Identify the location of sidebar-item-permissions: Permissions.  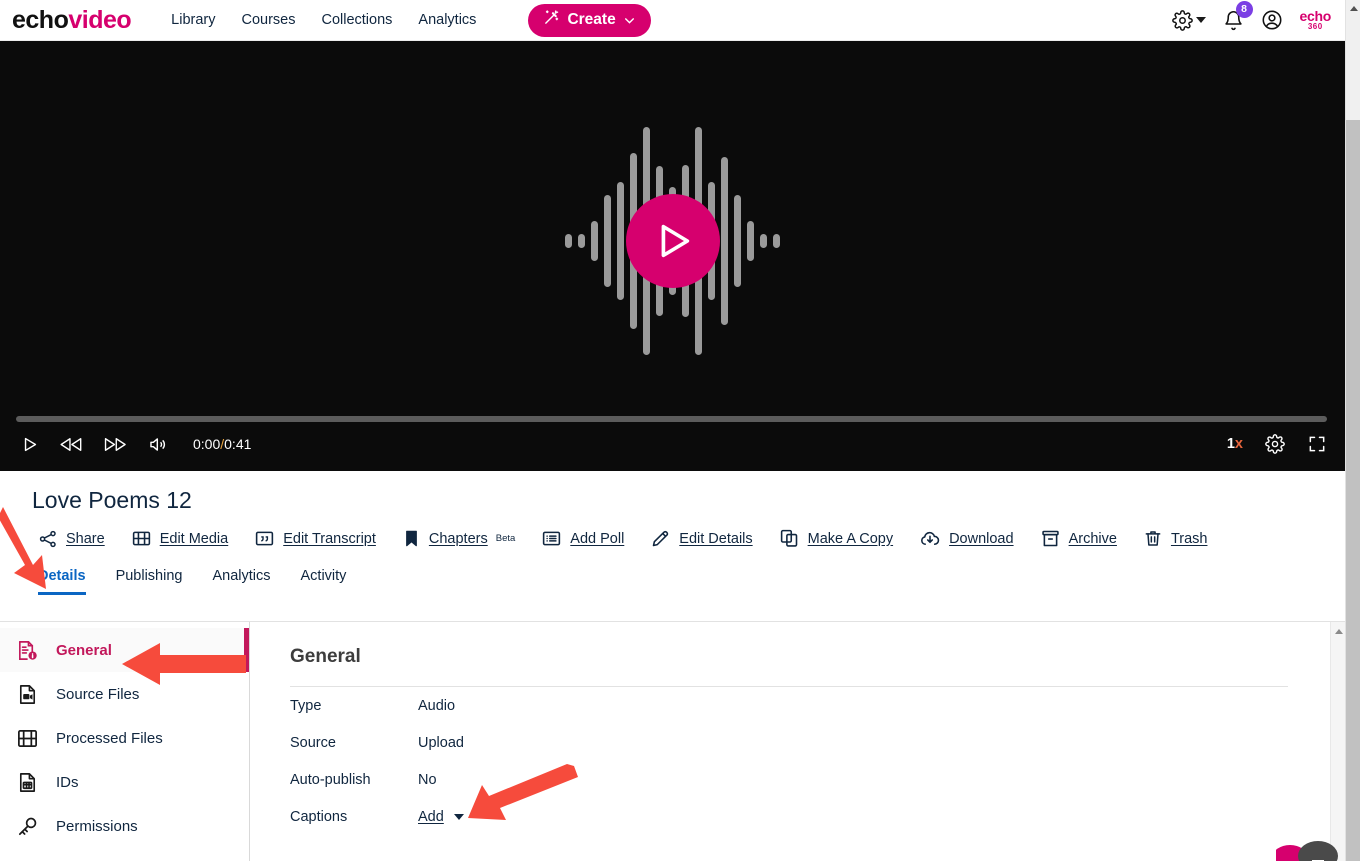
(124, 826).